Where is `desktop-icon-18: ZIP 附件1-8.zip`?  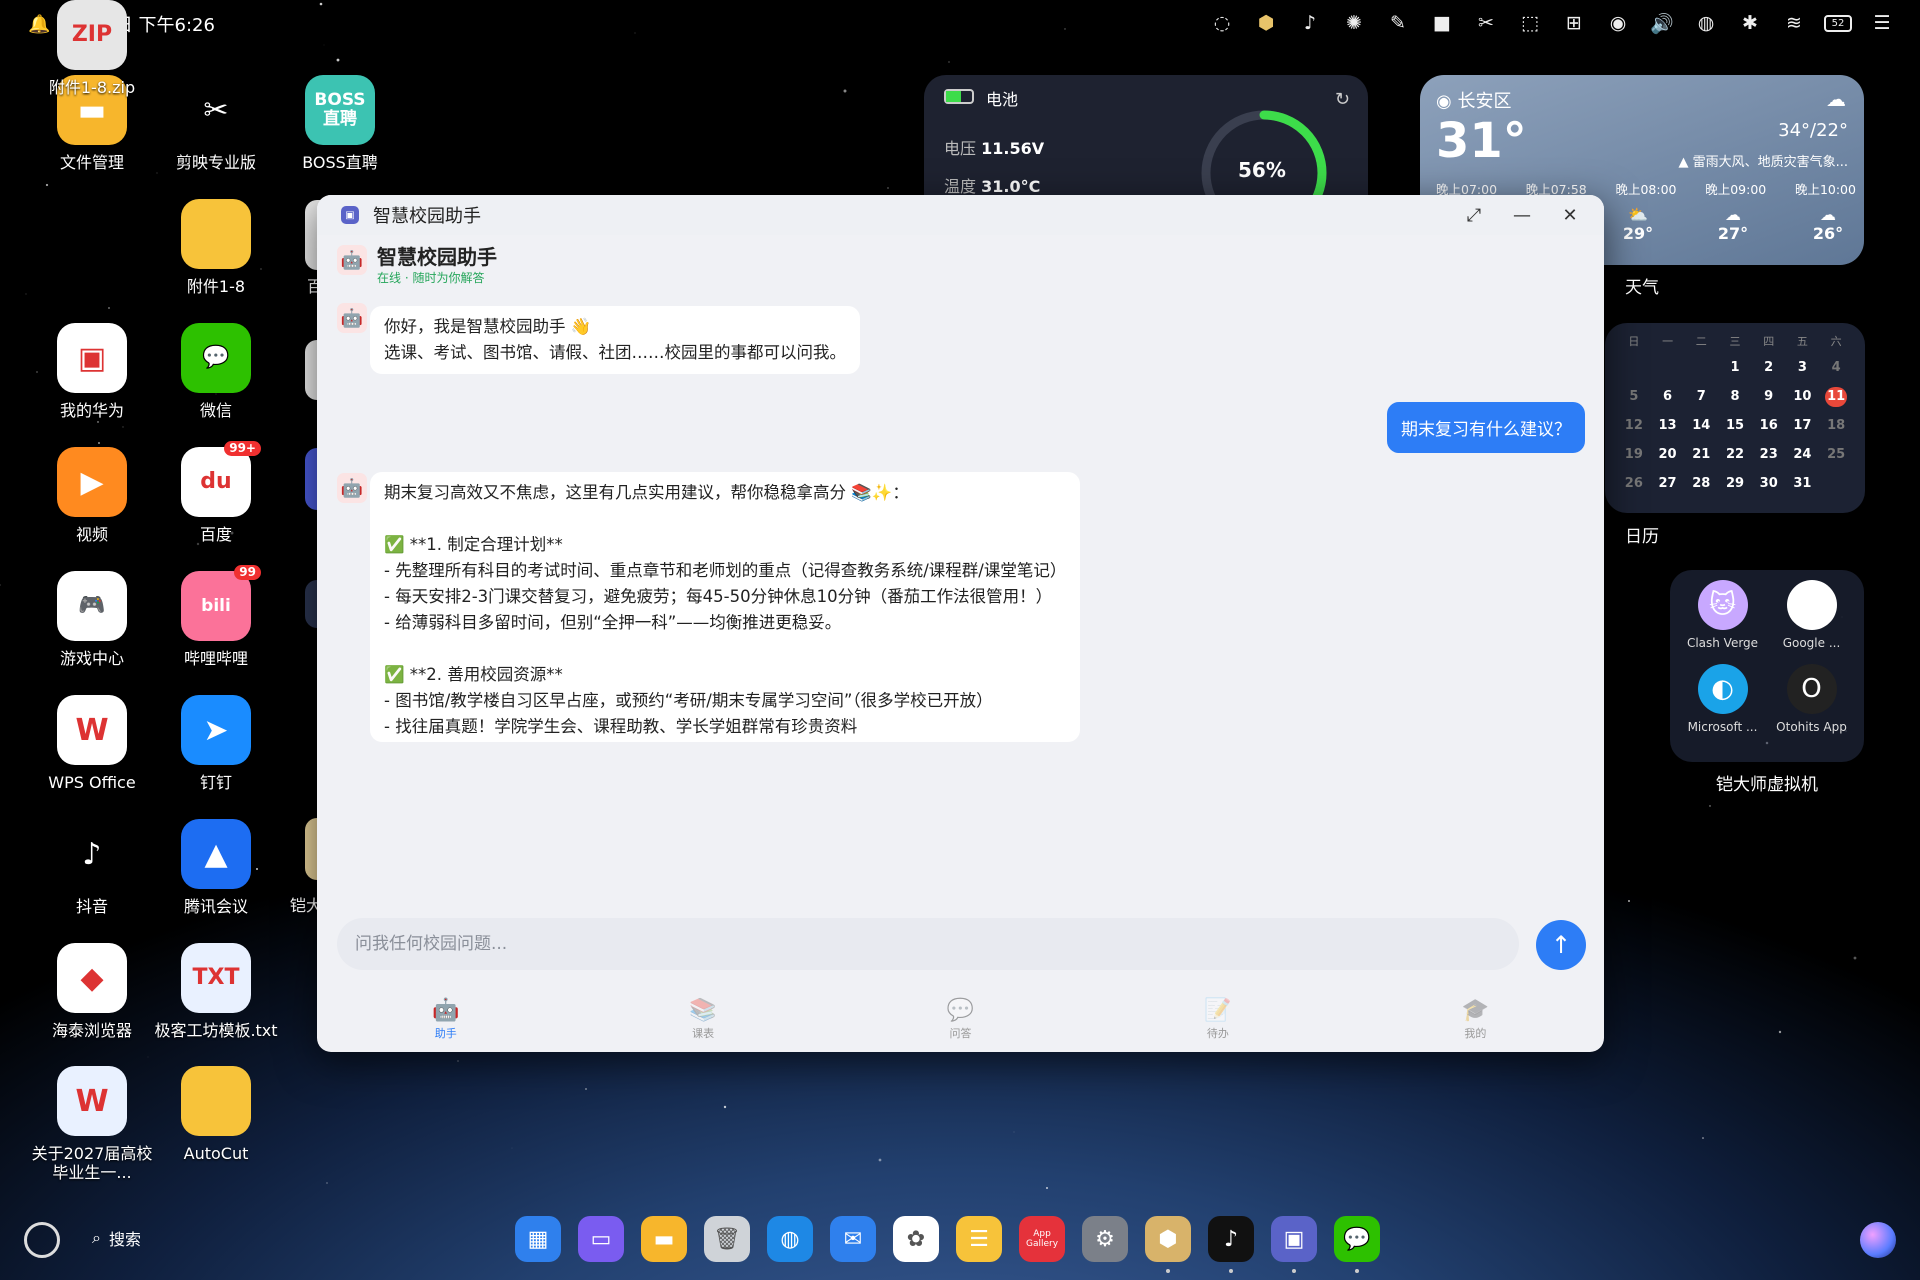
desktop-icon-18: ZIP 附件1-8.zip is located at coordinates (92, 48).